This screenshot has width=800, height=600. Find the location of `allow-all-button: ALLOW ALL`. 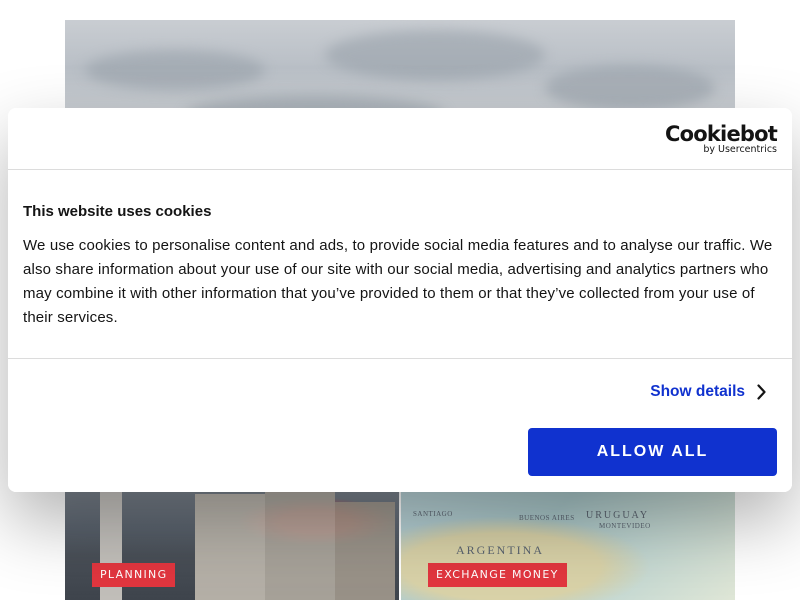

allow-all-button: ALLOW ALL is located at coordinates (652, 452).